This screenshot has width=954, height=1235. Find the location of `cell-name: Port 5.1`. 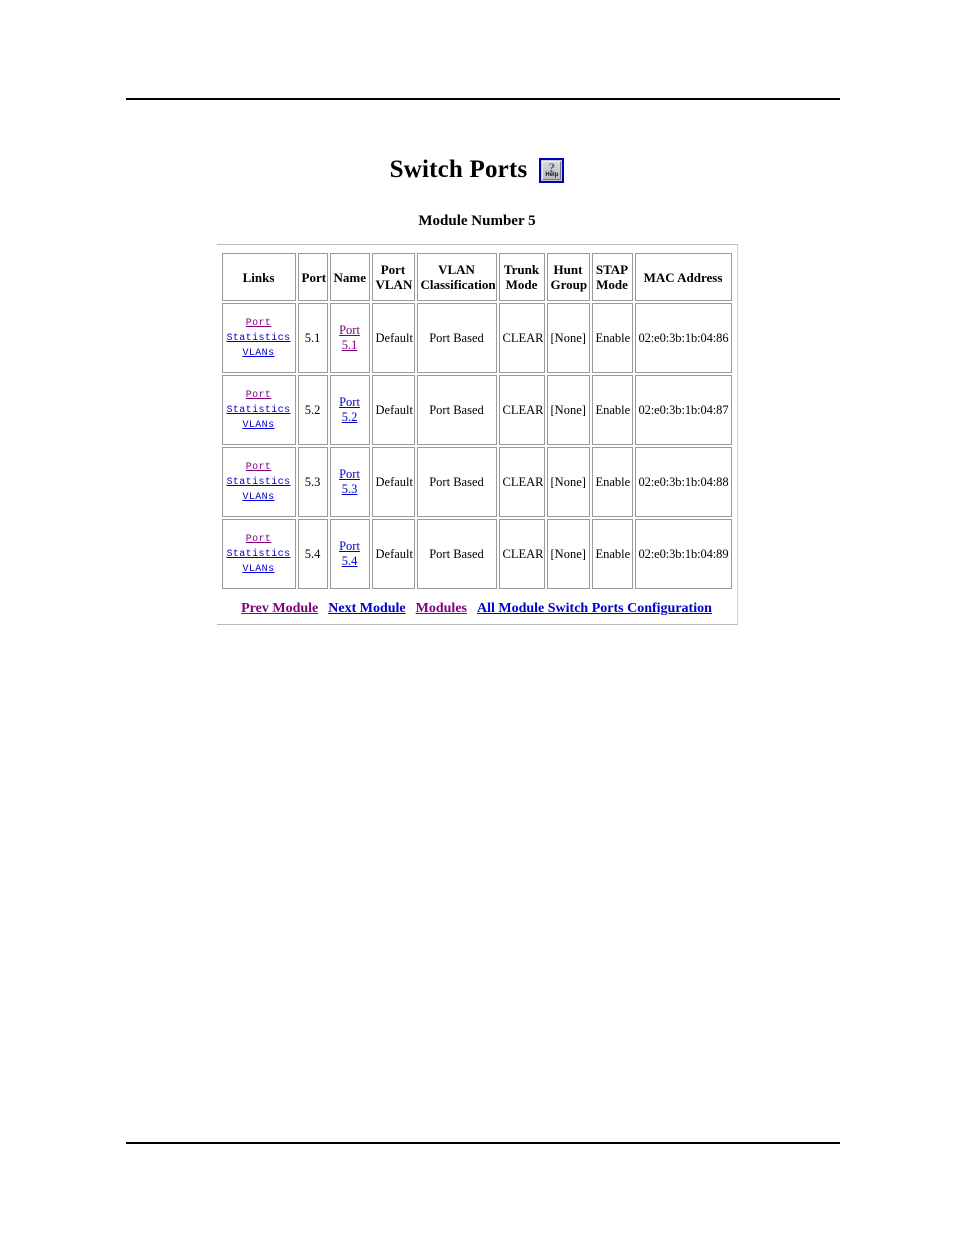

cell-name: Port 5.1 is located at coordinates (349, 338).